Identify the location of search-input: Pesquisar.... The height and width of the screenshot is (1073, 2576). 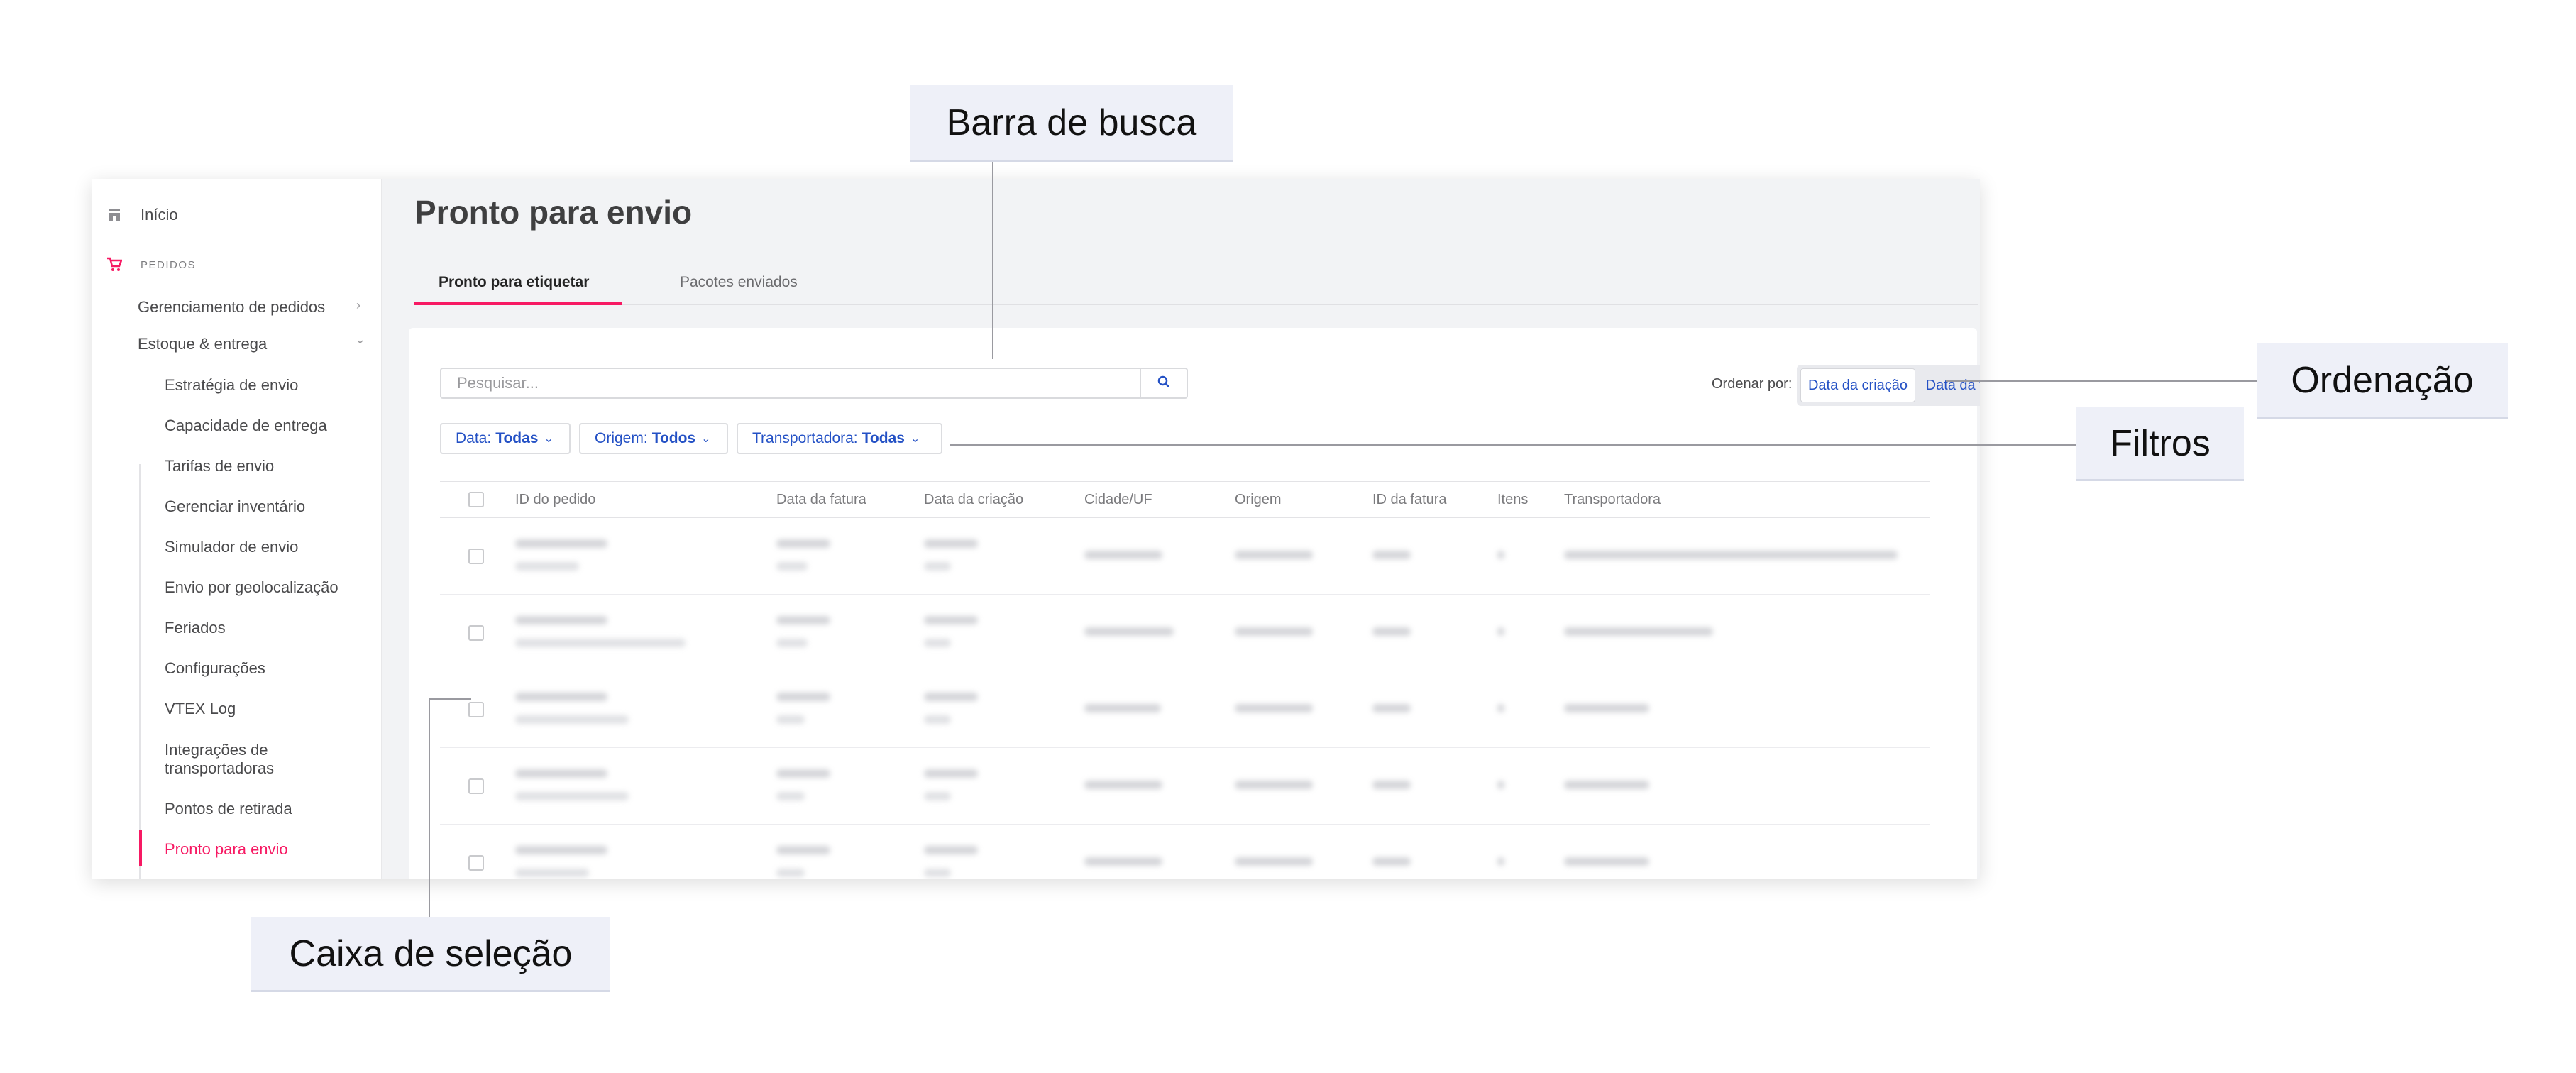
(790, 383).